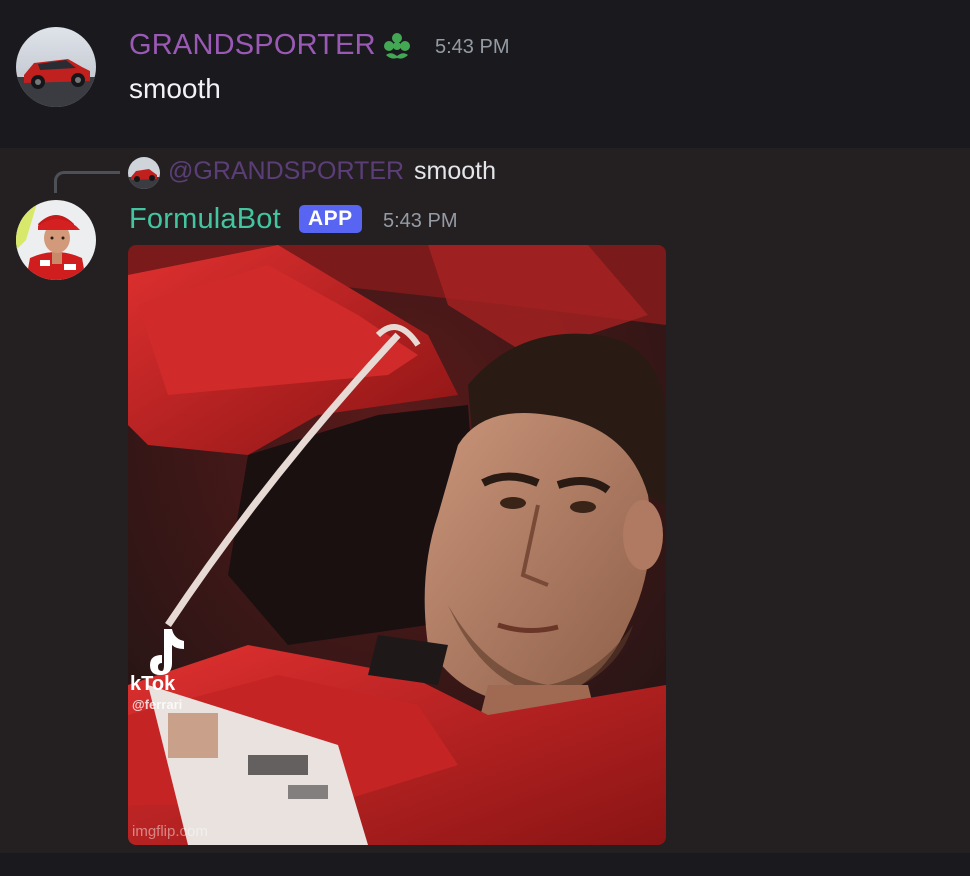  I want to click on bottom-strip, so click(485, 864).